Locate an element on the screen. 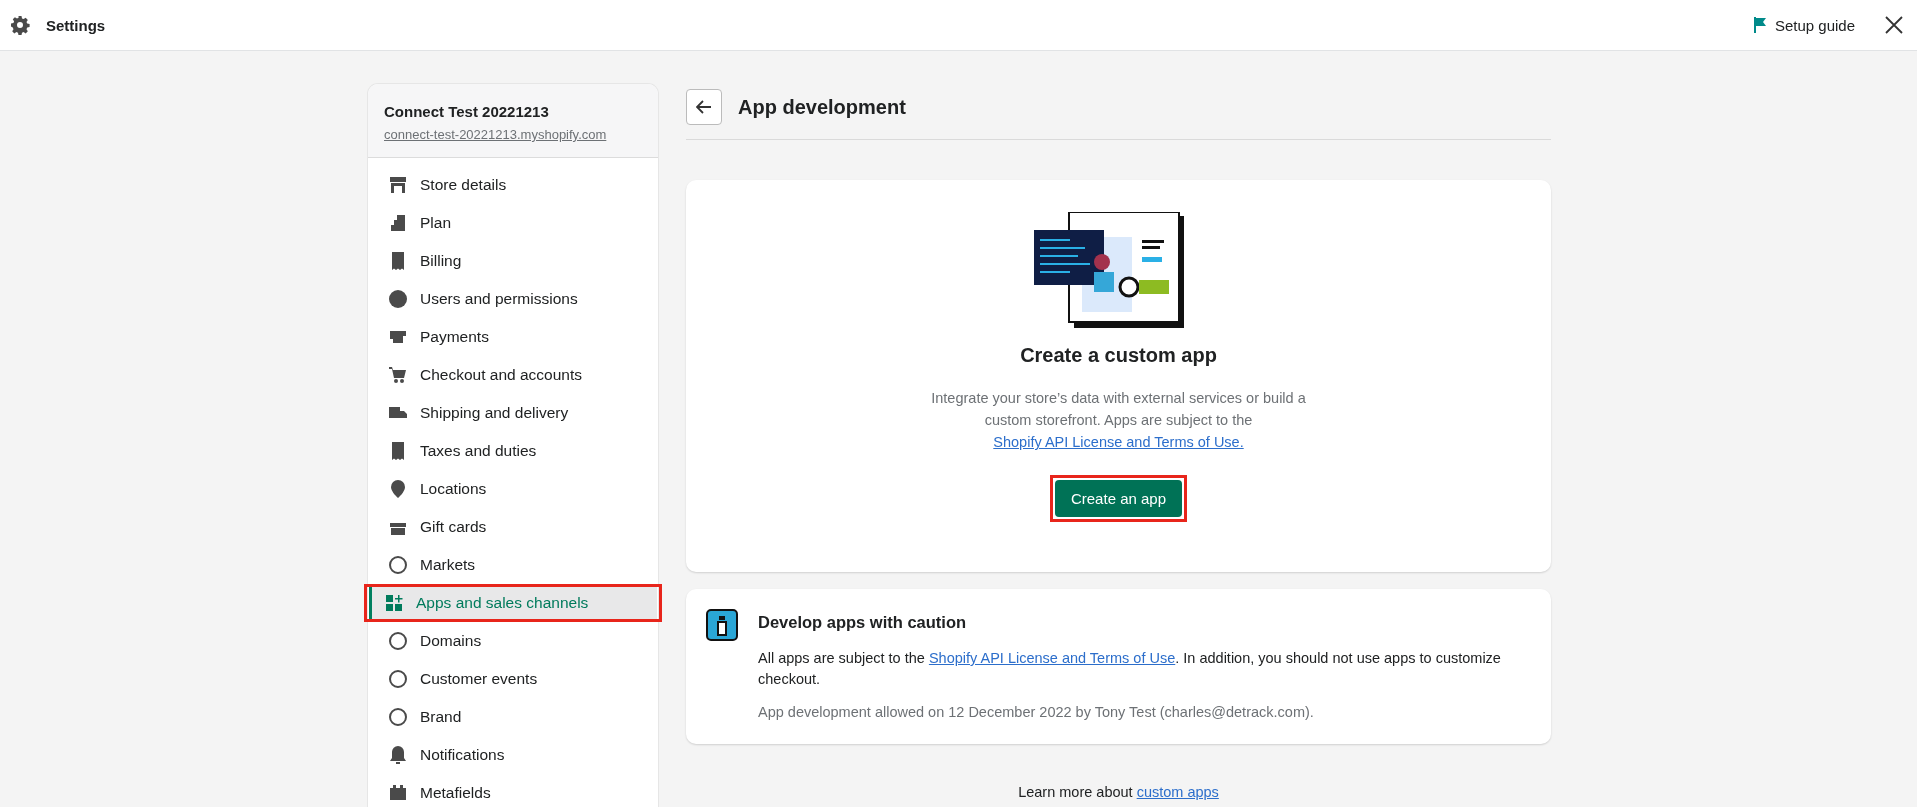  page-title: Settings is located at coordinates (76, 25).